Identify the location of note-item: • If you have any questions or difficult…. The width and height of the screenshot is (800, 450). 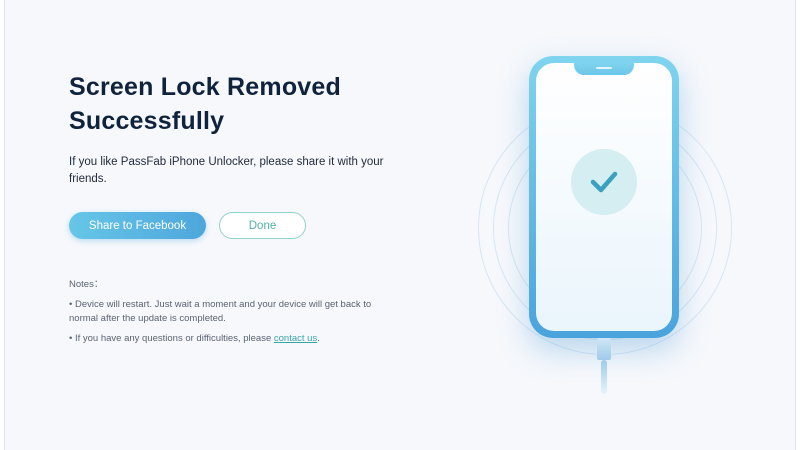
(229, 339).